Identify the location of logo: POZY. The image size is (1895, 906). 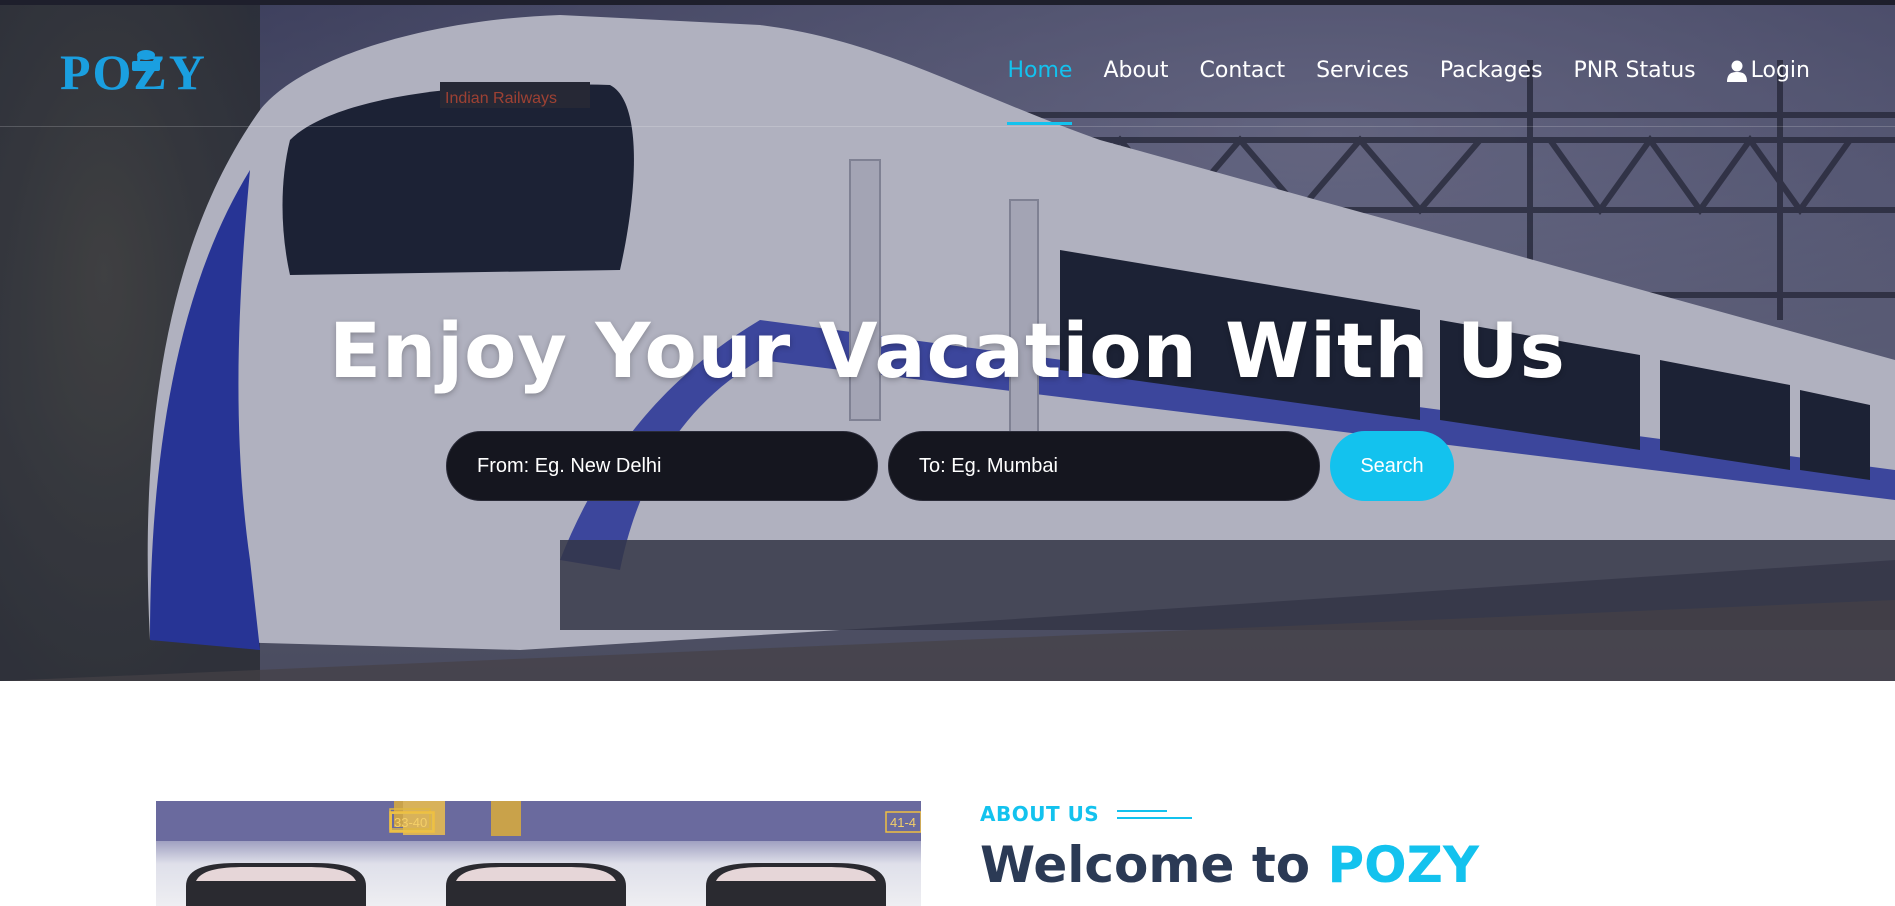
(131, 69).